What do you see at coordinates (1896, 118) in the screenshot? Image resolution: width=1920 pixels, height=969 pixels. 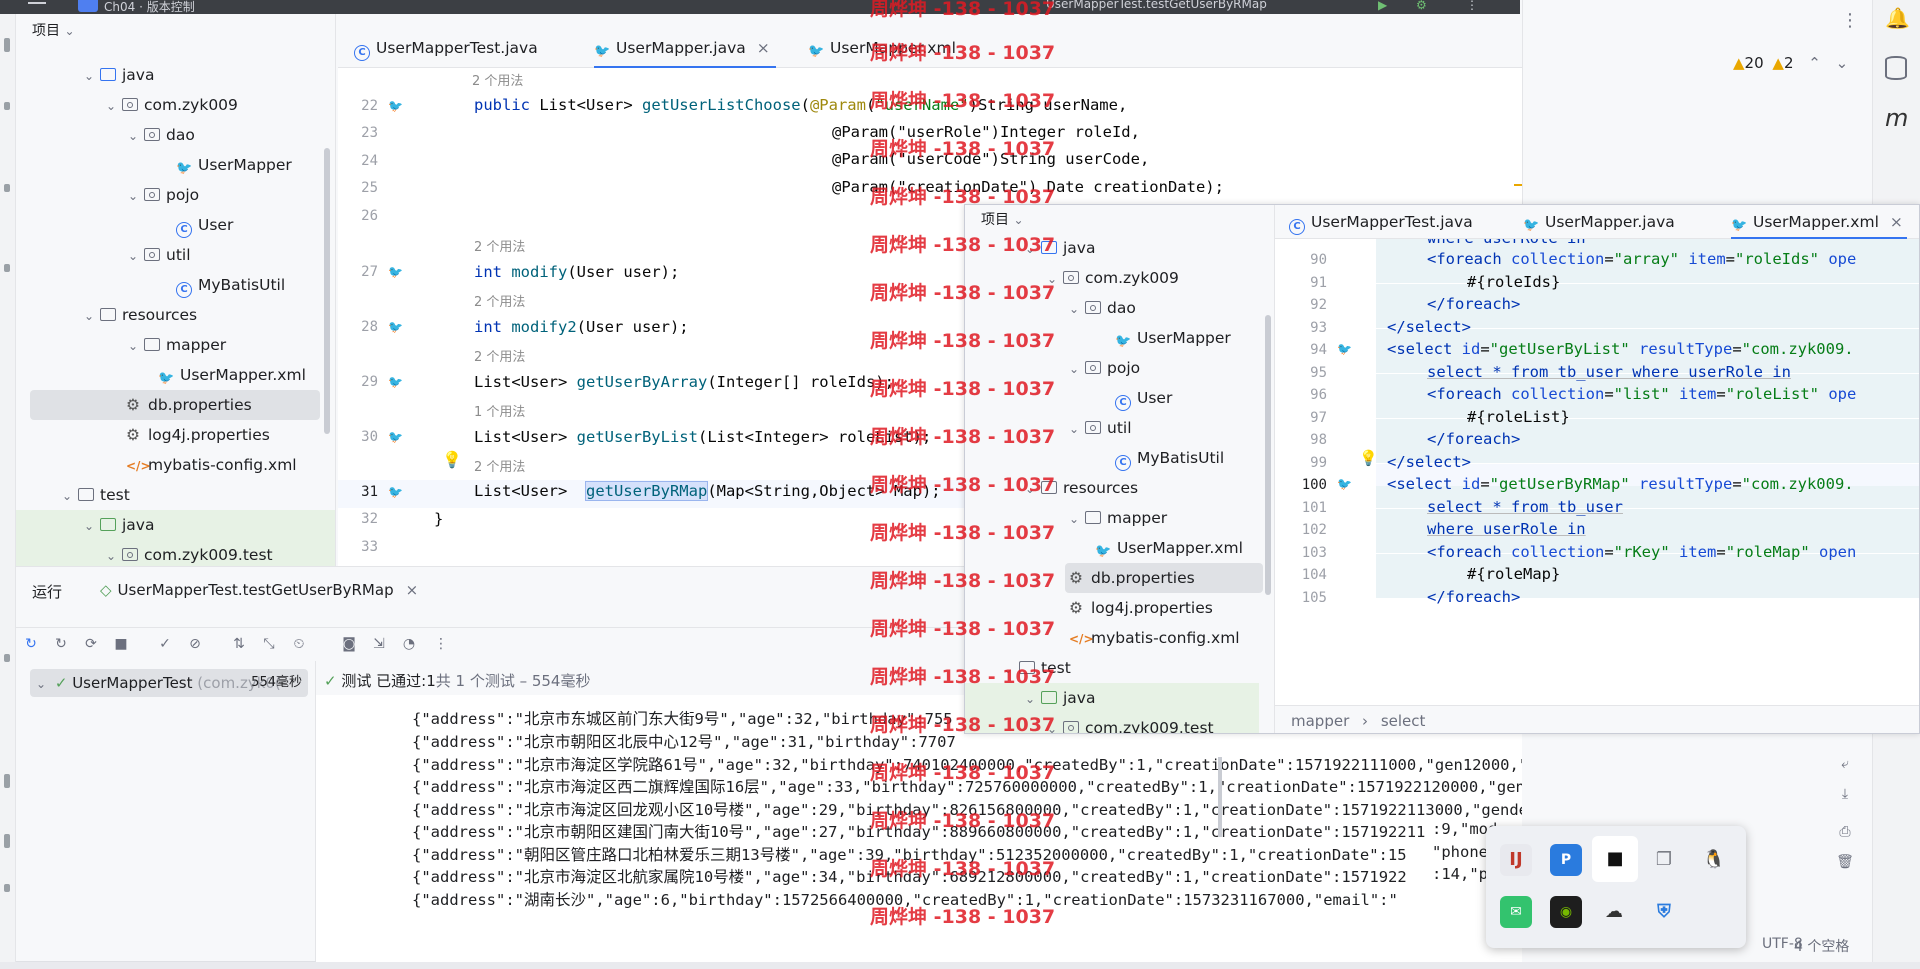 I see `maven-icon: m` at bounding box center [1896, 118].